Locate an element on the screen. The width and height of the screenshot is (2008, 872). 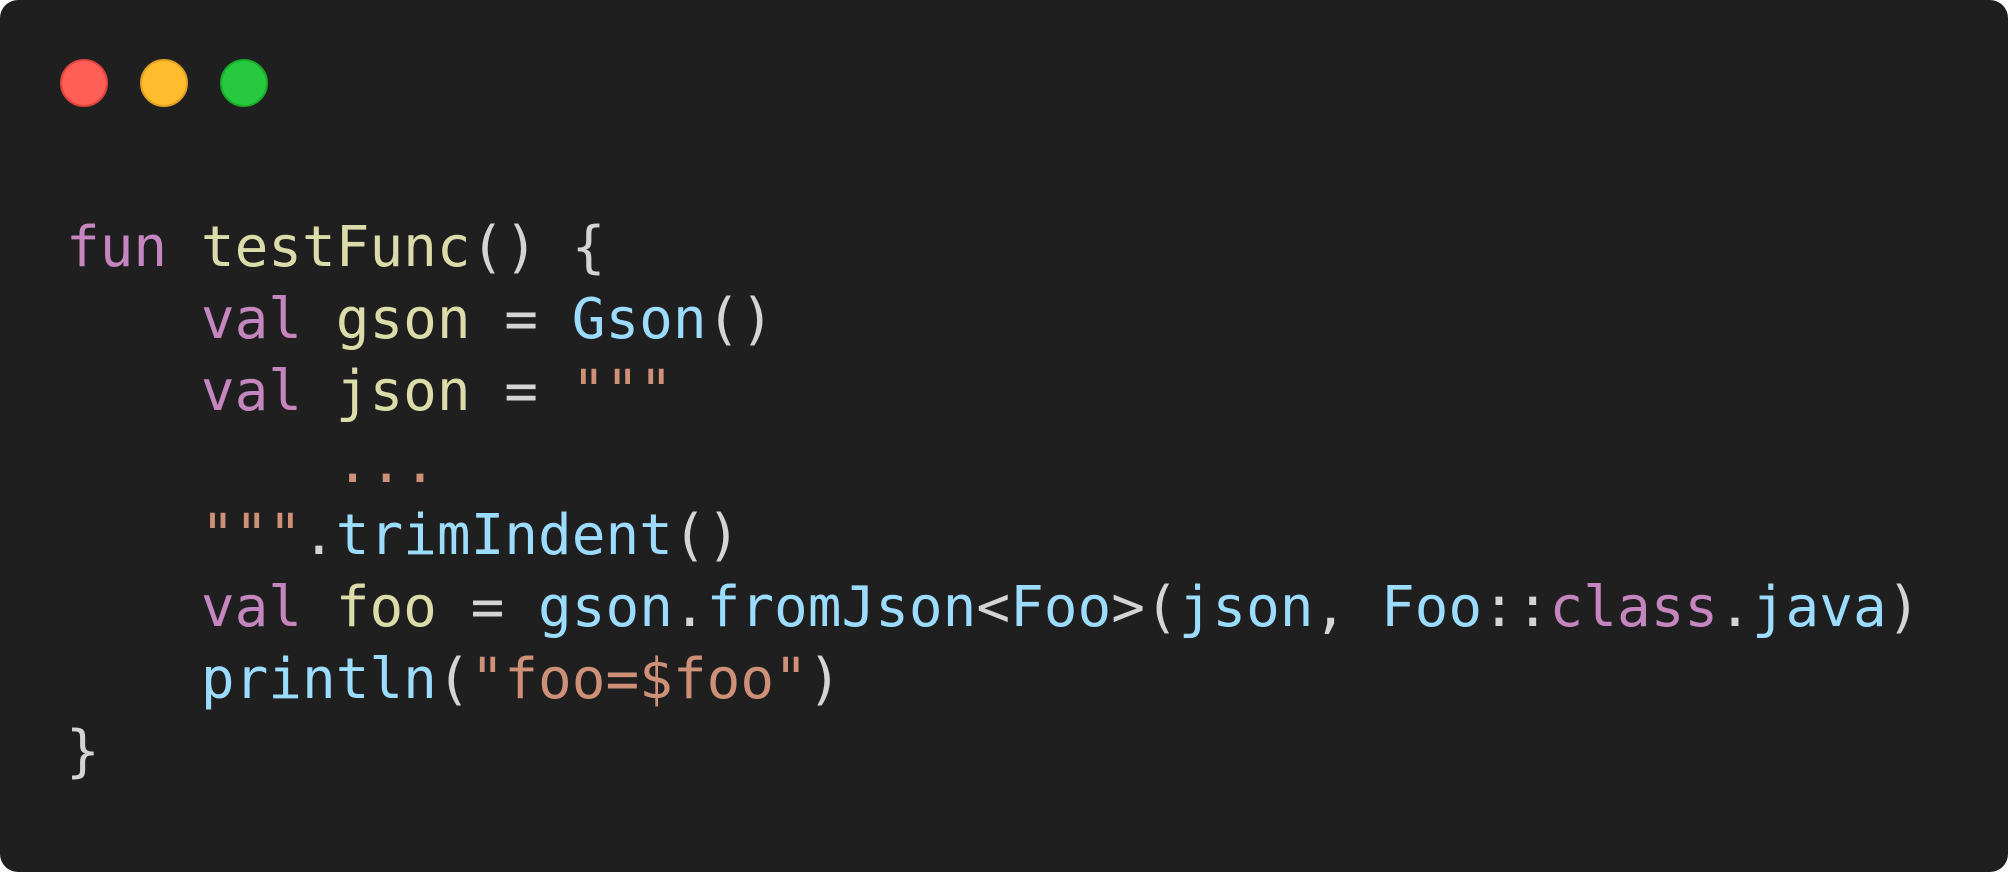
code-token-call: json is located at coordinates (1246, 607).